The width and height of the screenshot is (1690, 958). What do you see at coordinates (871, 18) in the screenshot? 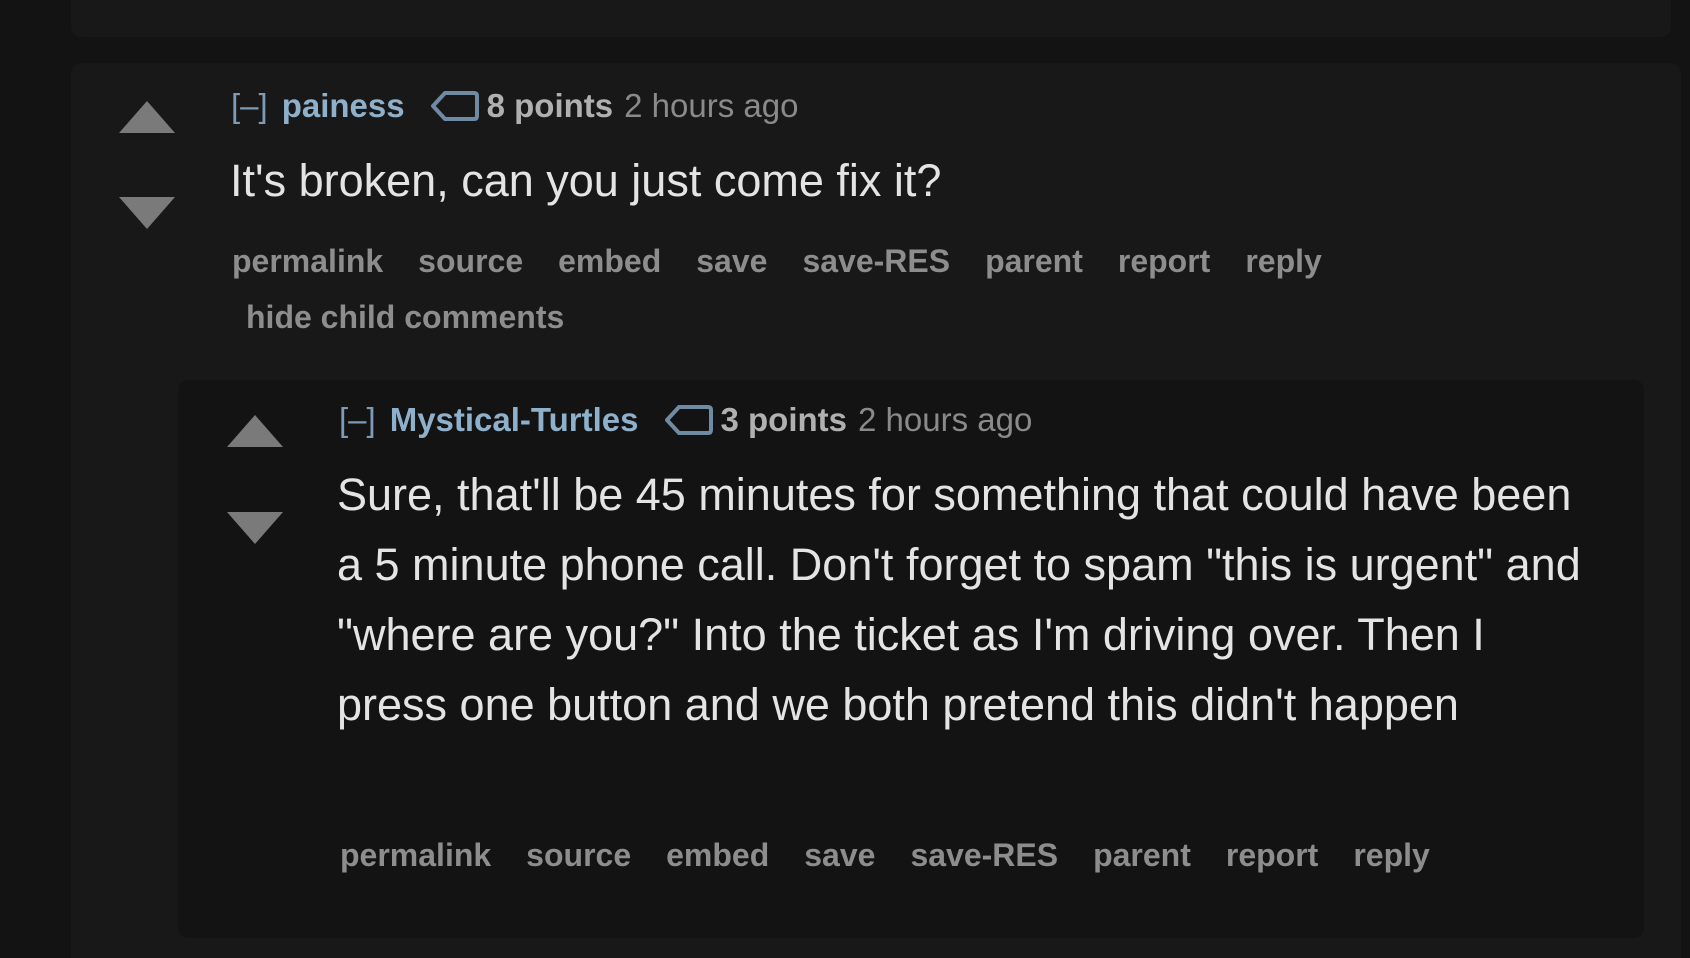
I see `previous-comment-card` at bounding box center [871, 18].